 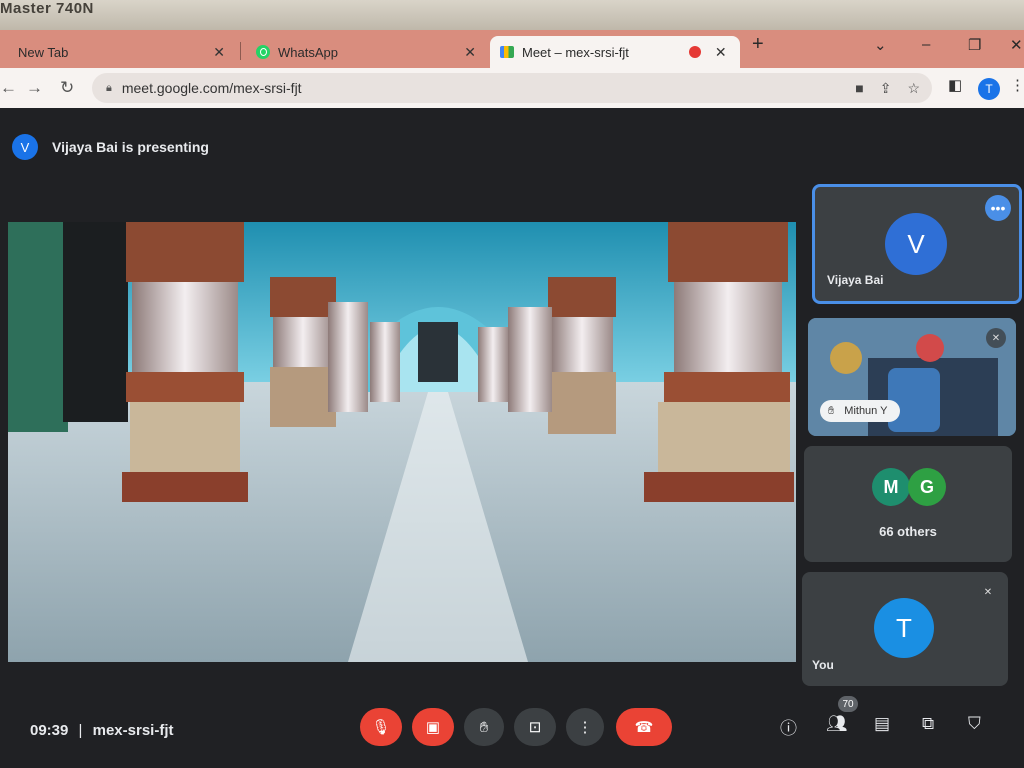 I want to click on tab-meet: Meet – mex-srsi-fjt ✕, so click(x=615, y=52).